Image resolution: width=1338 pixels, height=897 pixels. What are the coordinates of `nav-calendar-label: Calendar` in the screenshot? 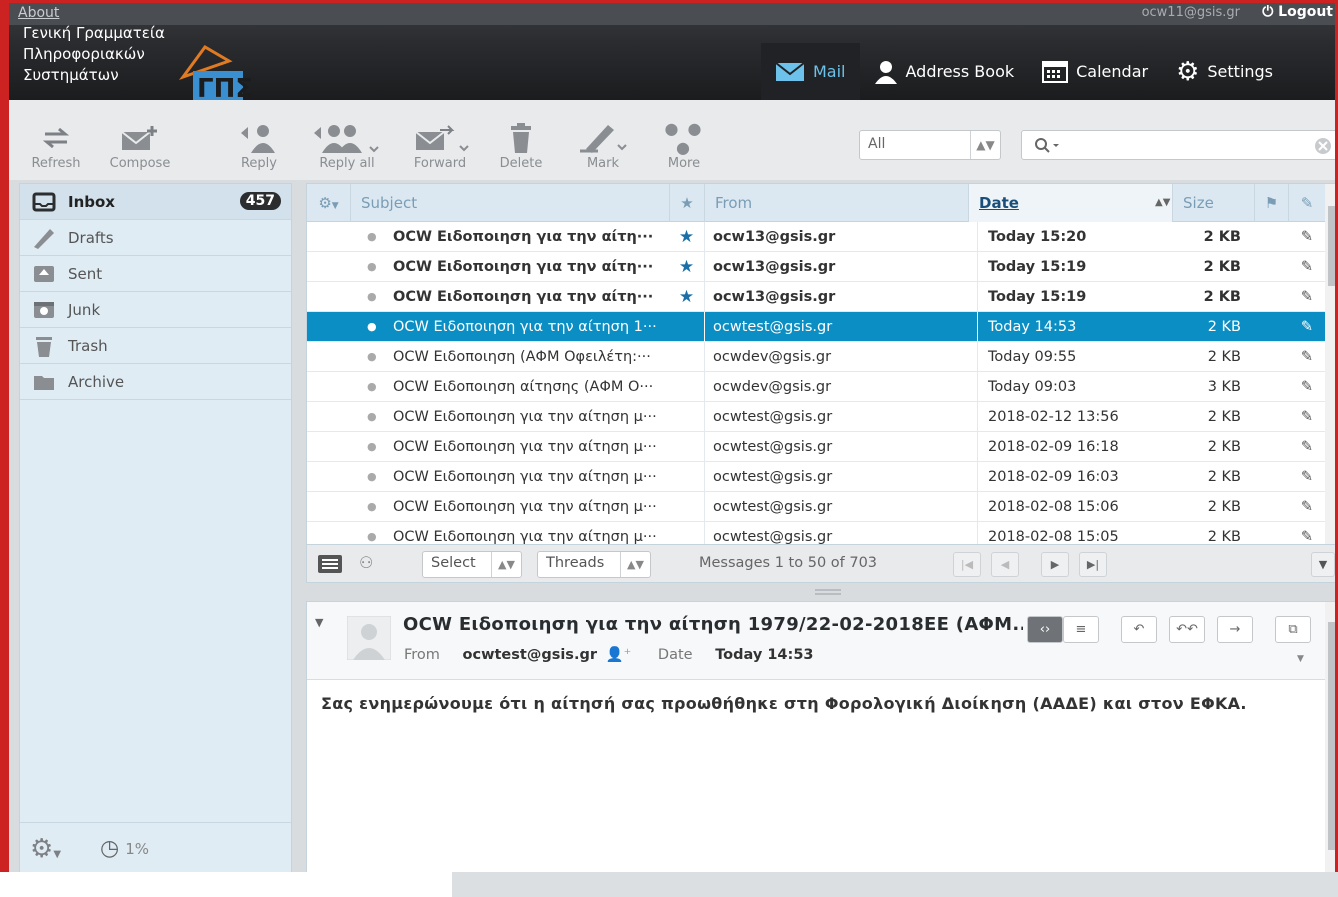 It's located at (1112, 71).